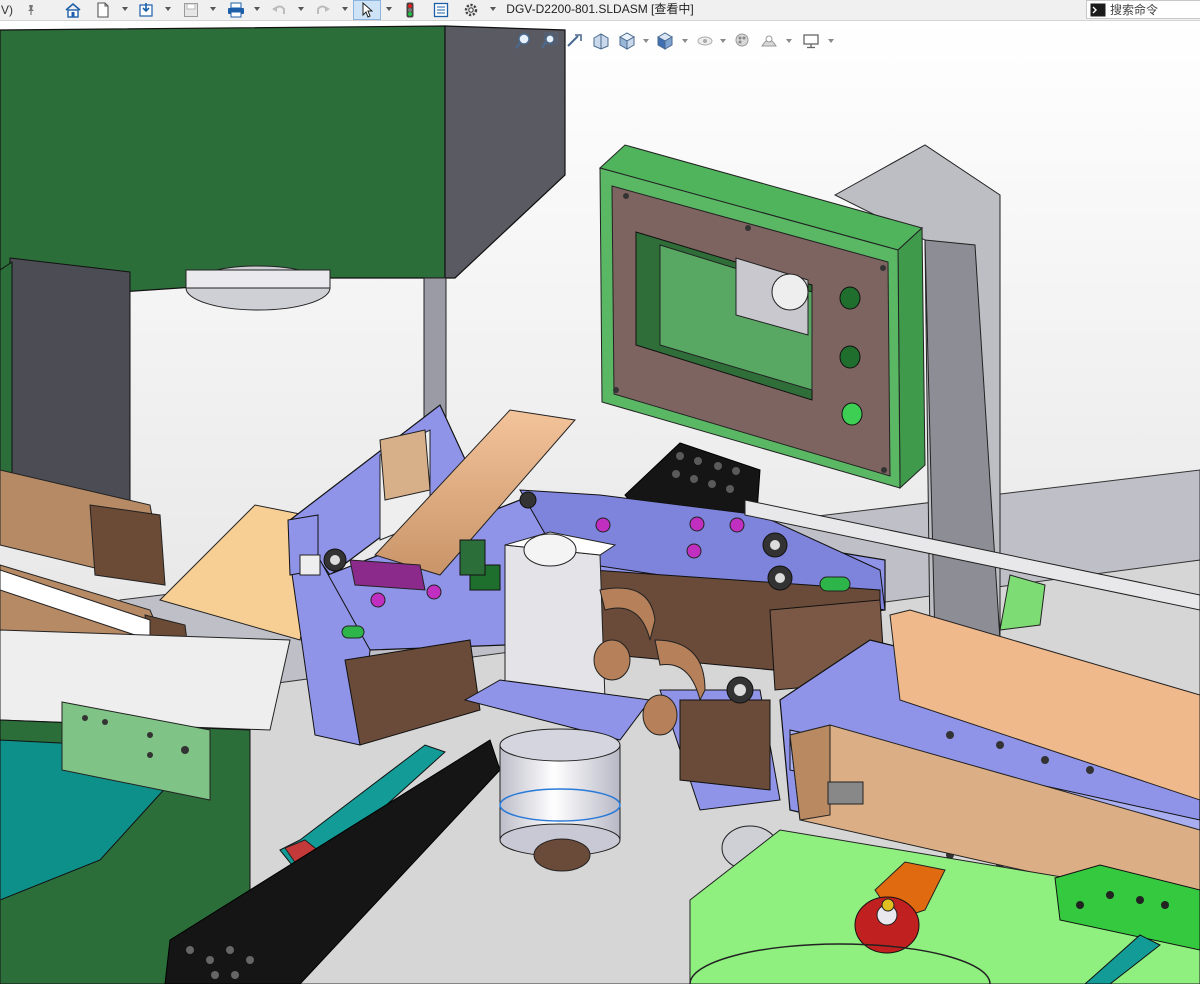 The width and height of the screenshot is (1200, 984). I want to click on options-gear-icon, so click(471, 10).